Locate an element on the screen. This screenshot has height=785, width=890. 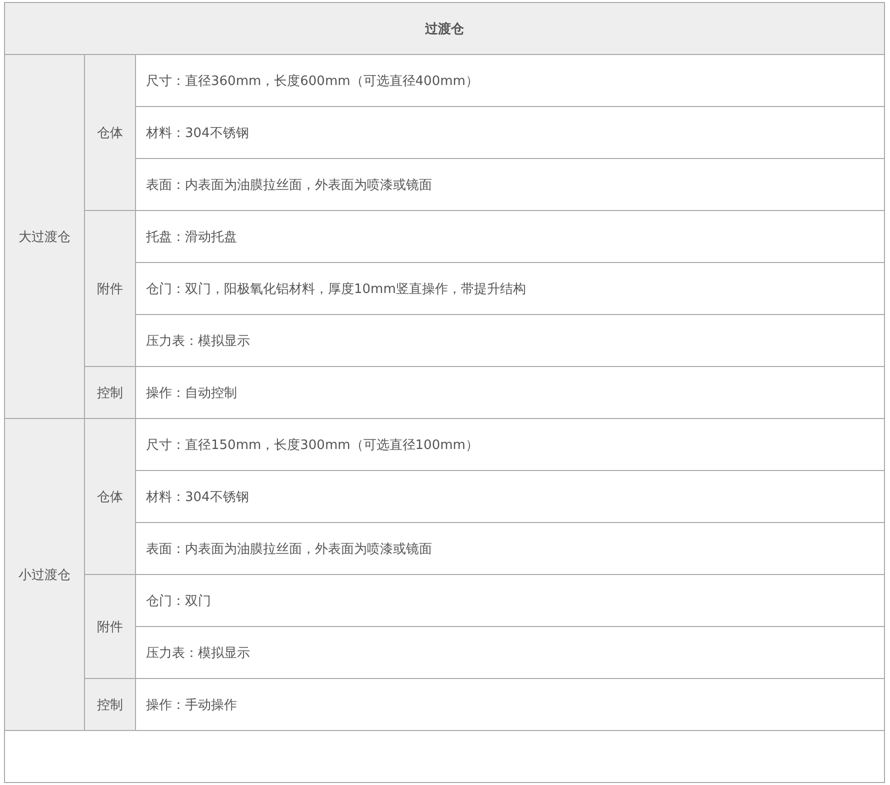
table-cell: 仓门：双门 is located at coordinates (510, 600).